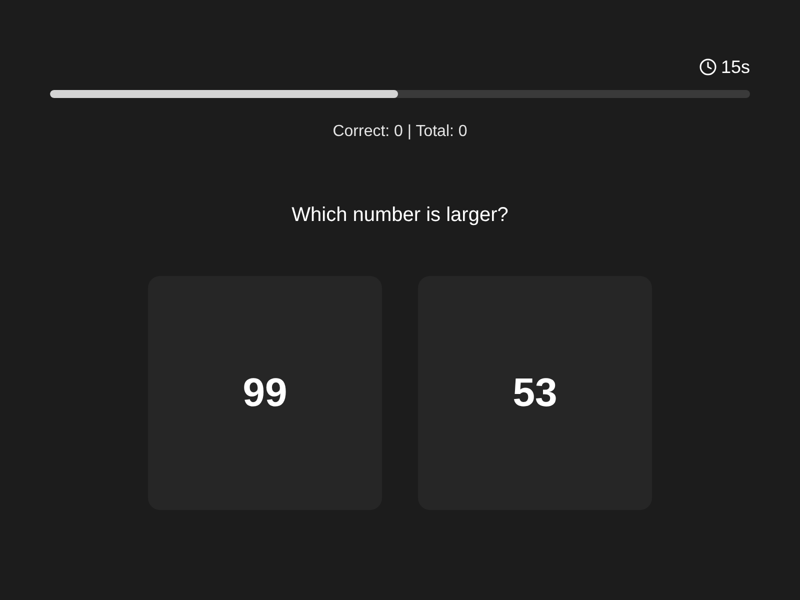  I want to click on answer-card: 99, so click(265, 393).